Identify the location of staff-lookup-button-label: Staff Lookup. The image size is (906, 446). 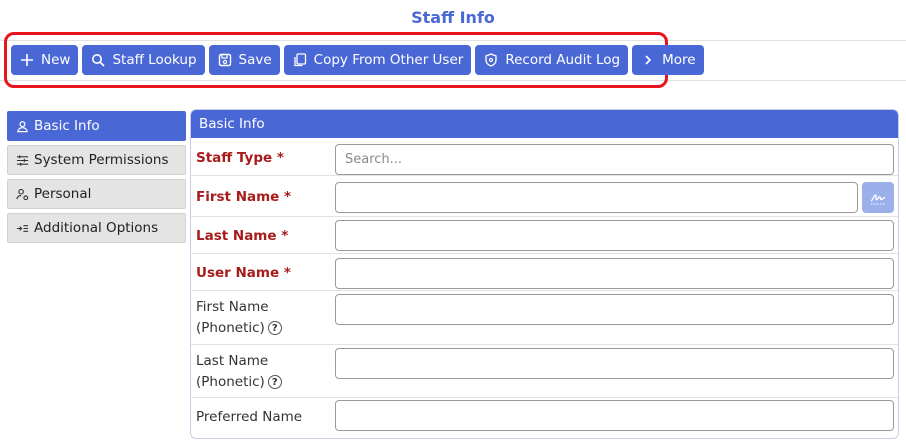
(154, 60).